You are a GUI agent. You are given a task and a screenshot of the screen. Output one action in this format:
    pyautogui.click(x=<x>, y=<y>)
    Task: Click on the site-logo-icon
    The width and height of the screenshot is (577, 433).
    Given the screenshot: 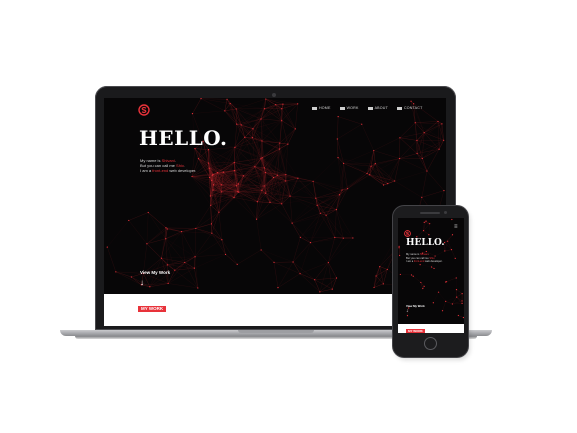 What is the action you would take?
    pyautogui.click(x=144, y=111)
    